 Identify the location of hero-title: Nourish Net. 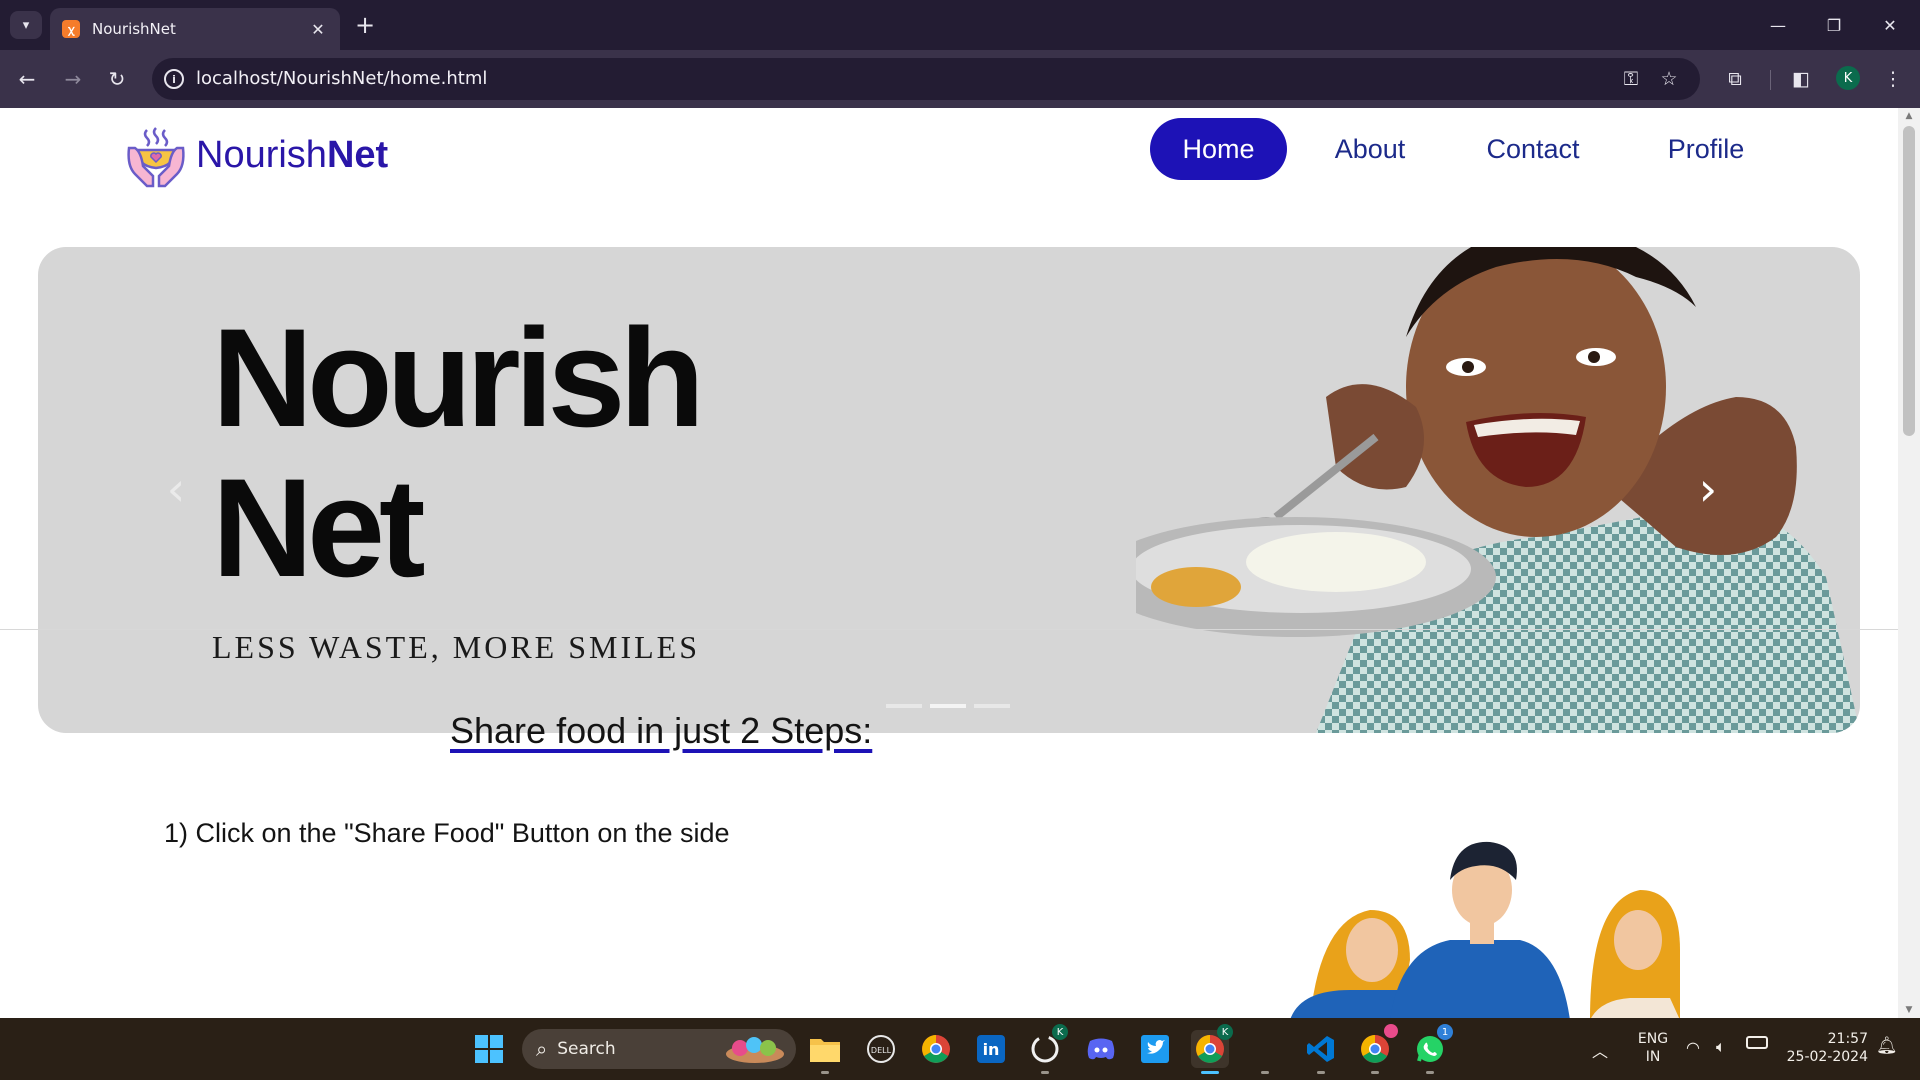
(458, 452).